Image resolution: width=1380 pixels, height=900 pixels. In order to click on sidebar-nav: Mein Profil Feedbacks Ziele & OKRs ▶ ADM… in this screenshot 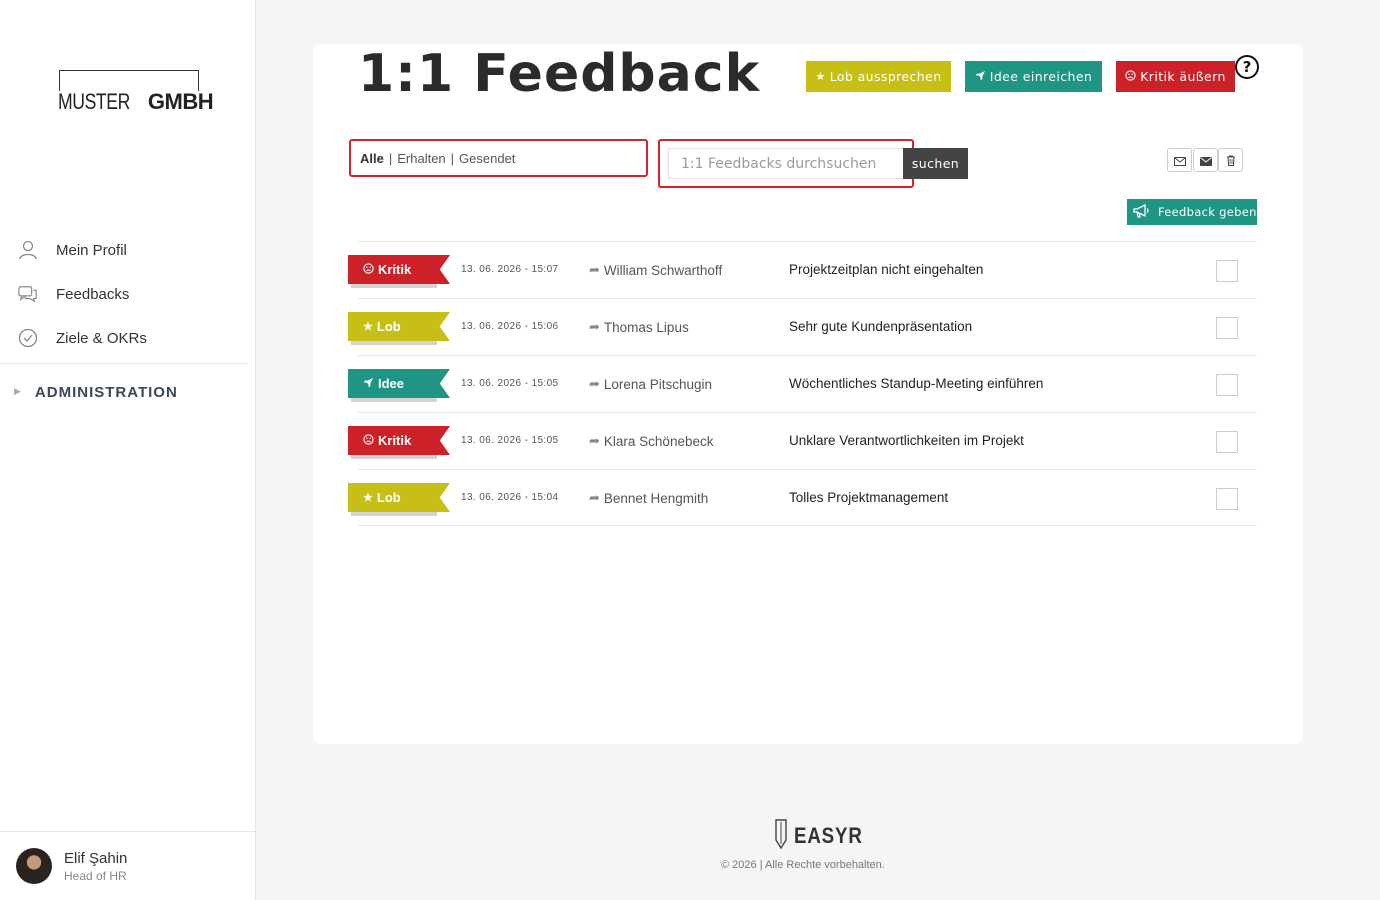, I will do `click(124, 324)`.